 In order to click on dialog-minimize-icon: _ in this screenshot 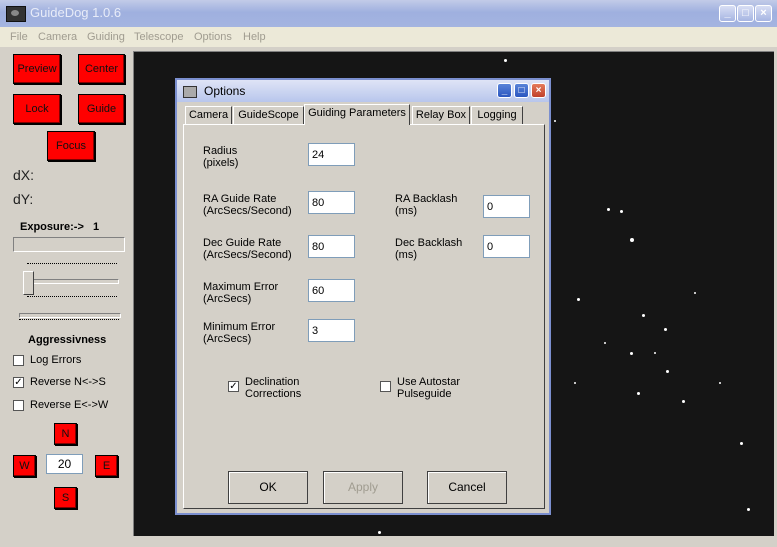, I will do `click(504, 90)`.